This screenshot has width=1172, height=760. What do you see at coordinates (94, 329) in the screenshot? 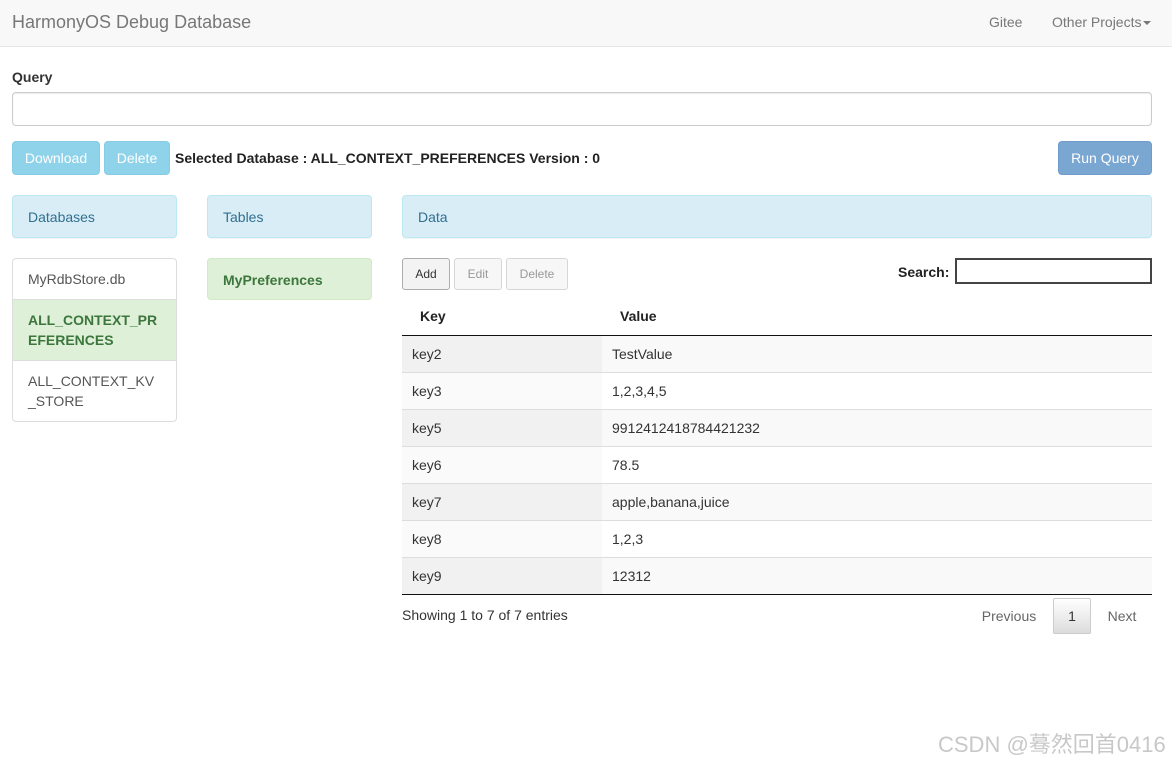
I see `database-item-active: ALL_CONTEXT_PREFERENCES` at bounding box center [94, 329].